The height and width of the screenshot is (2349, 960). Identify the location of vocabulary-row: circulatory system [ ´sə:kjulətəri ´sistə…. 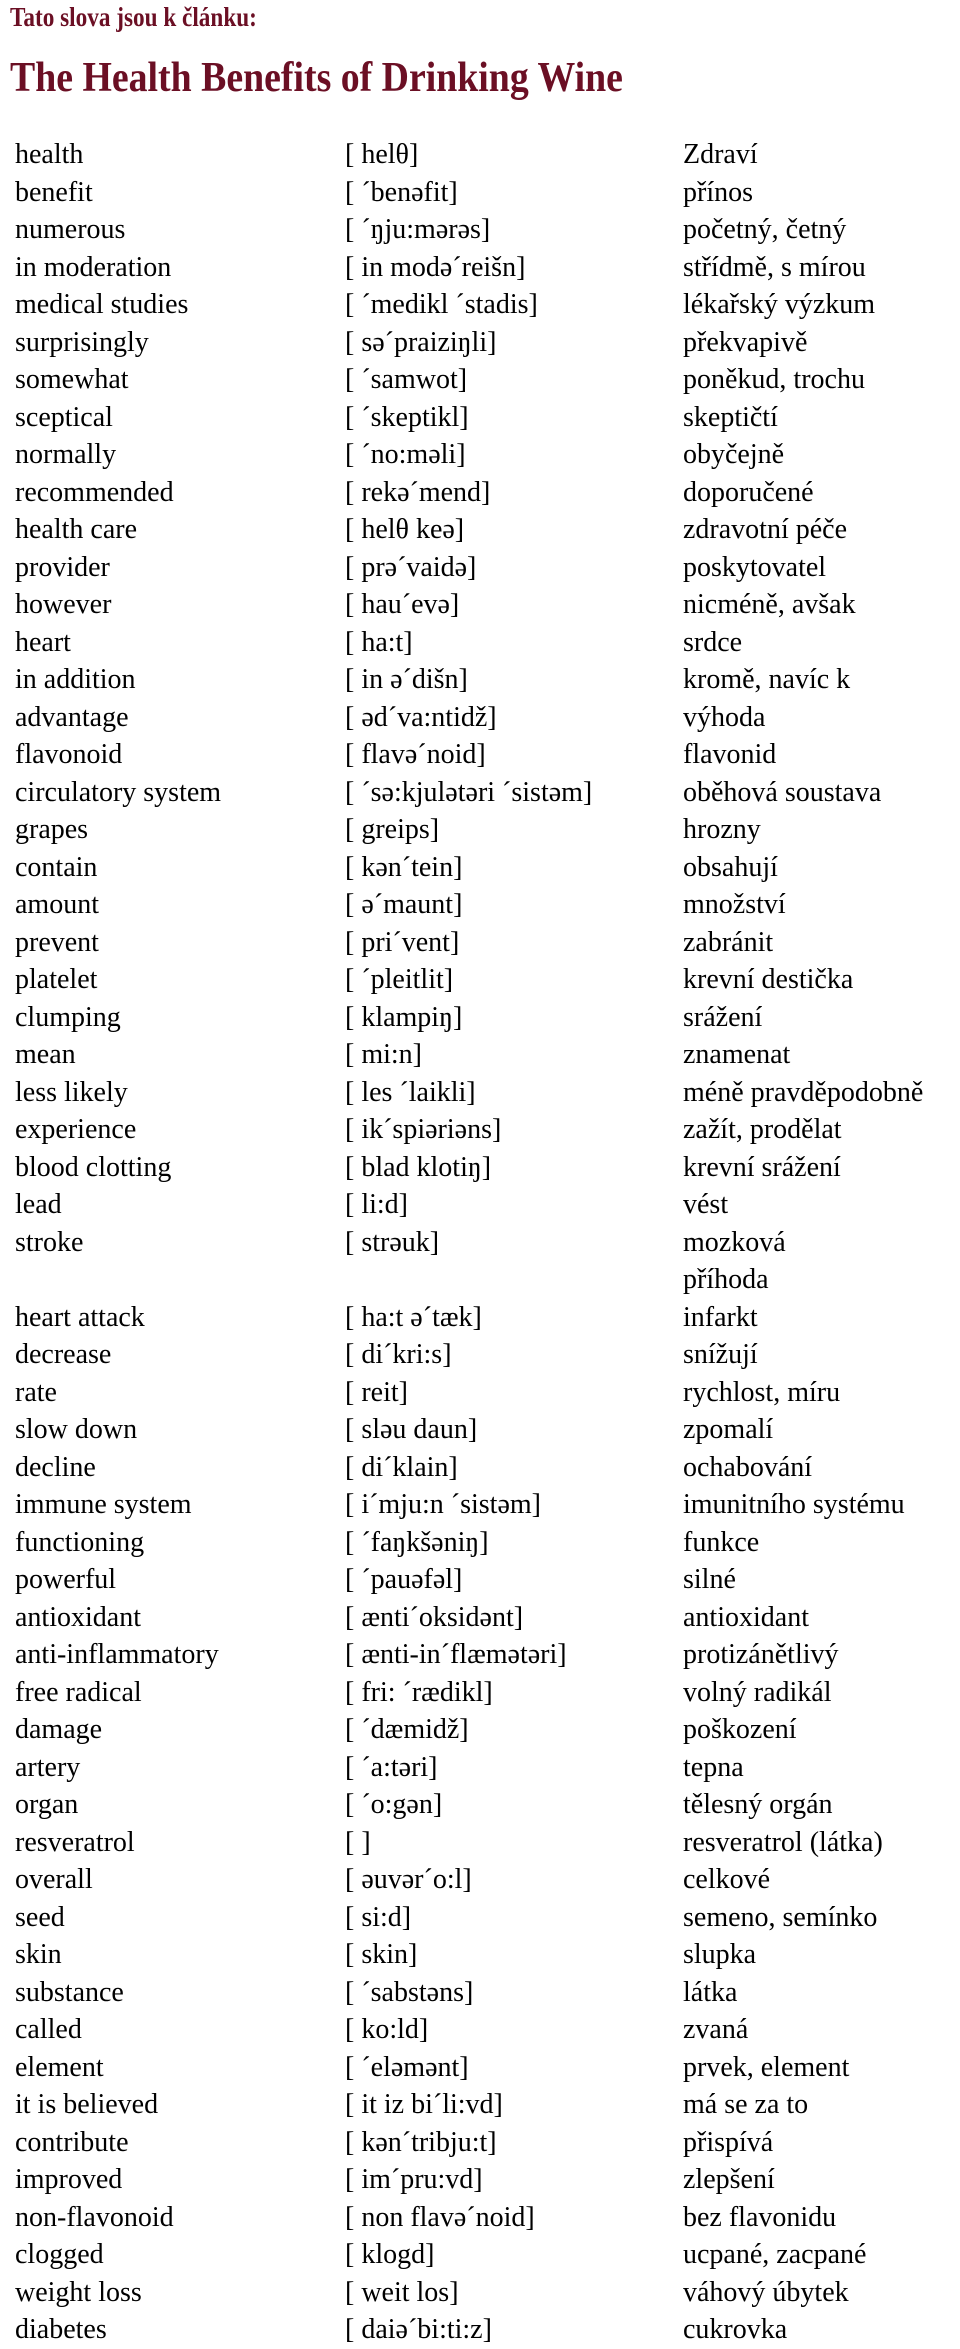
(480, 793).